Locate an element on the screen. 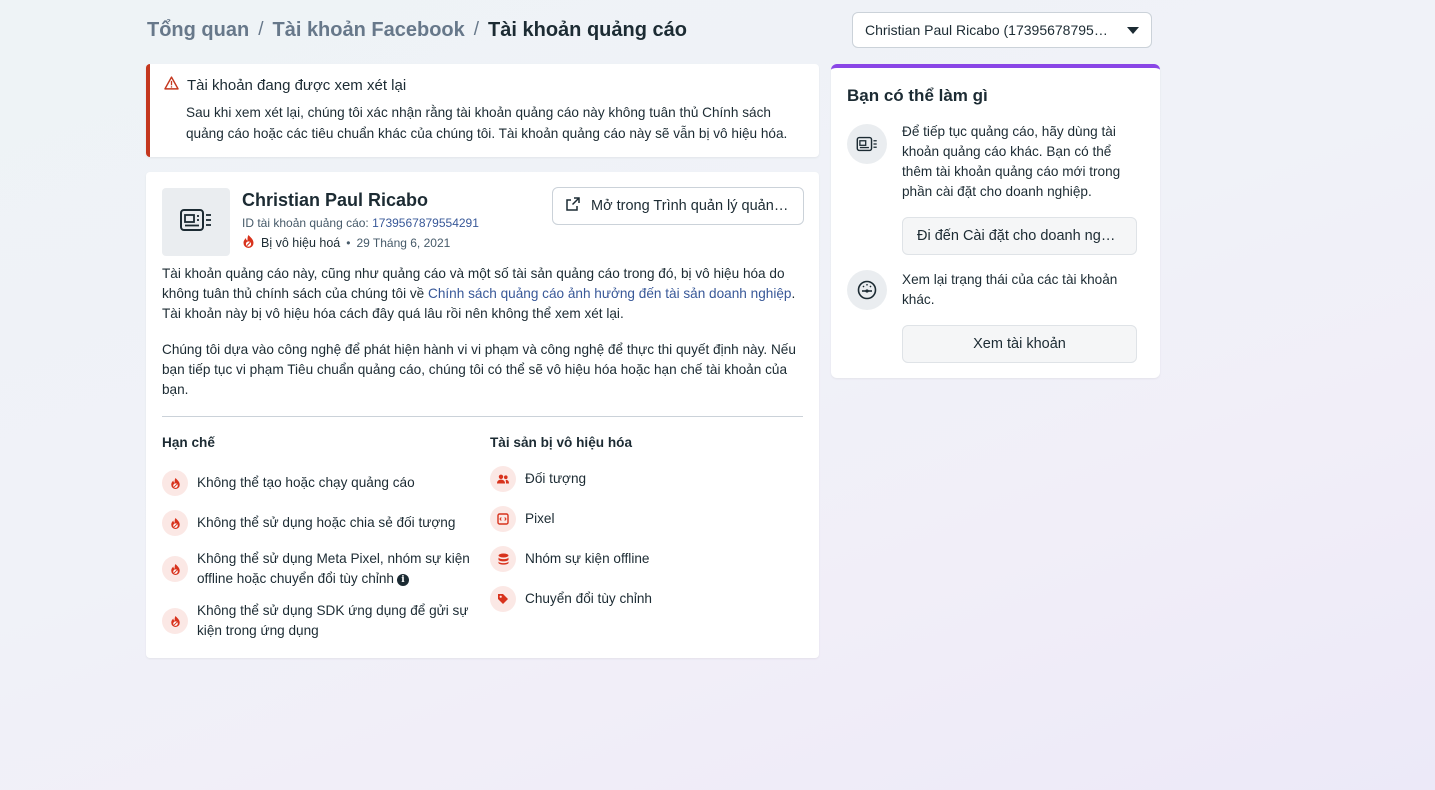 This screenshot has width=1435, height=790. asset-item: Đối tượng is located at coordinates (538, 479).